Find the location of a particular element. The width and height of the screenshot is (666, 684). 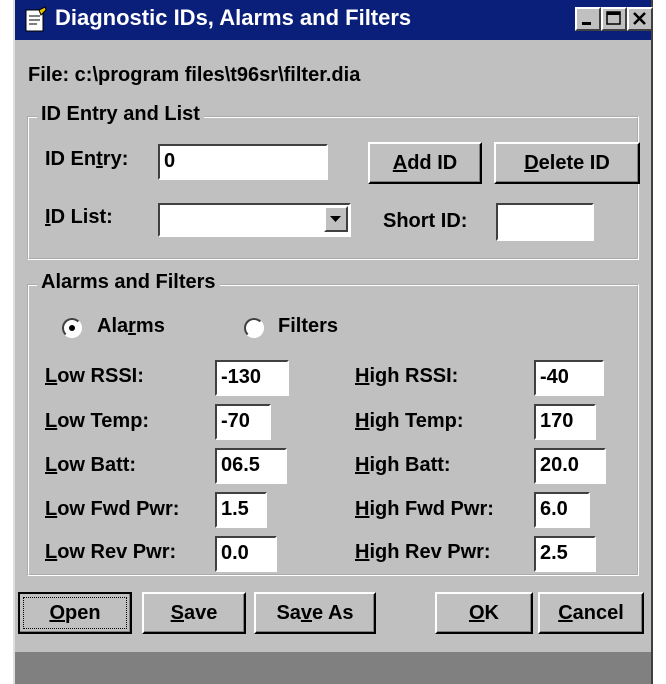

save-button: Save is located at coordinates (194, 613).